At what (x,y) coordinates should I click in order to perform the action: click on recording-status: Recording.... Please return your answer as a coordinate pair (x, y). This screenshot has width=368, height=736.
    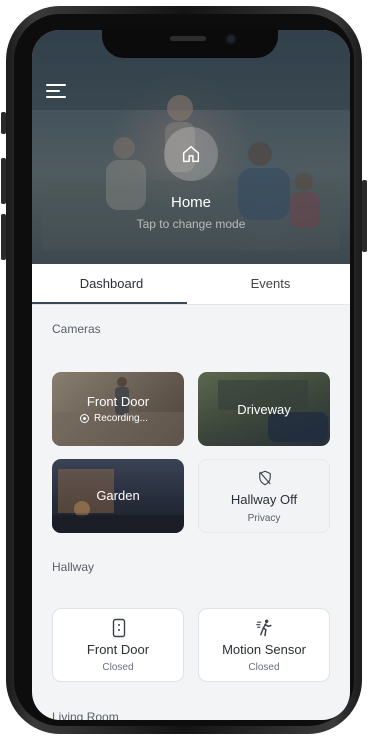
    Looking at the image, I should click on (114, 418).